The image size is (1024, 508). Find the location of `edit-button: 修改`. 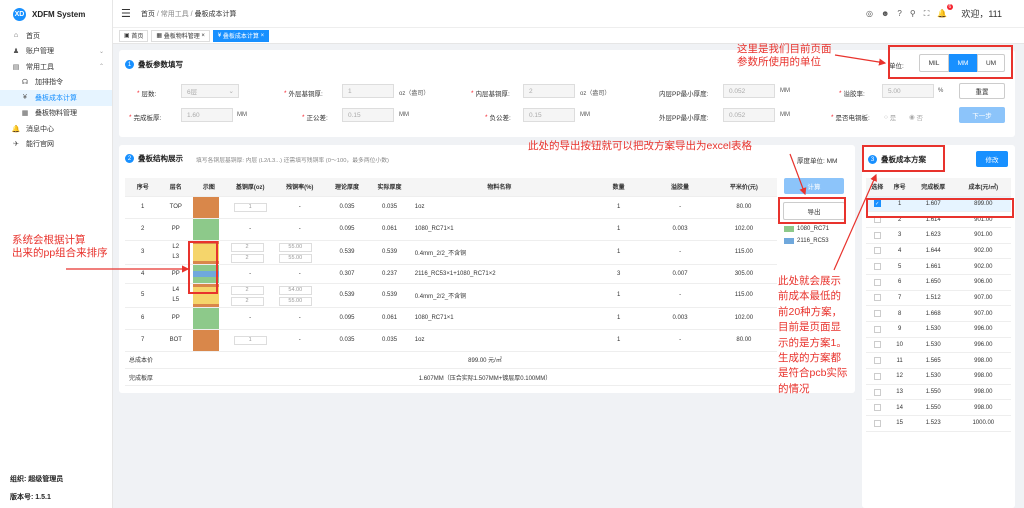

edit-button: 修改 is located at coordinates (992, 159).